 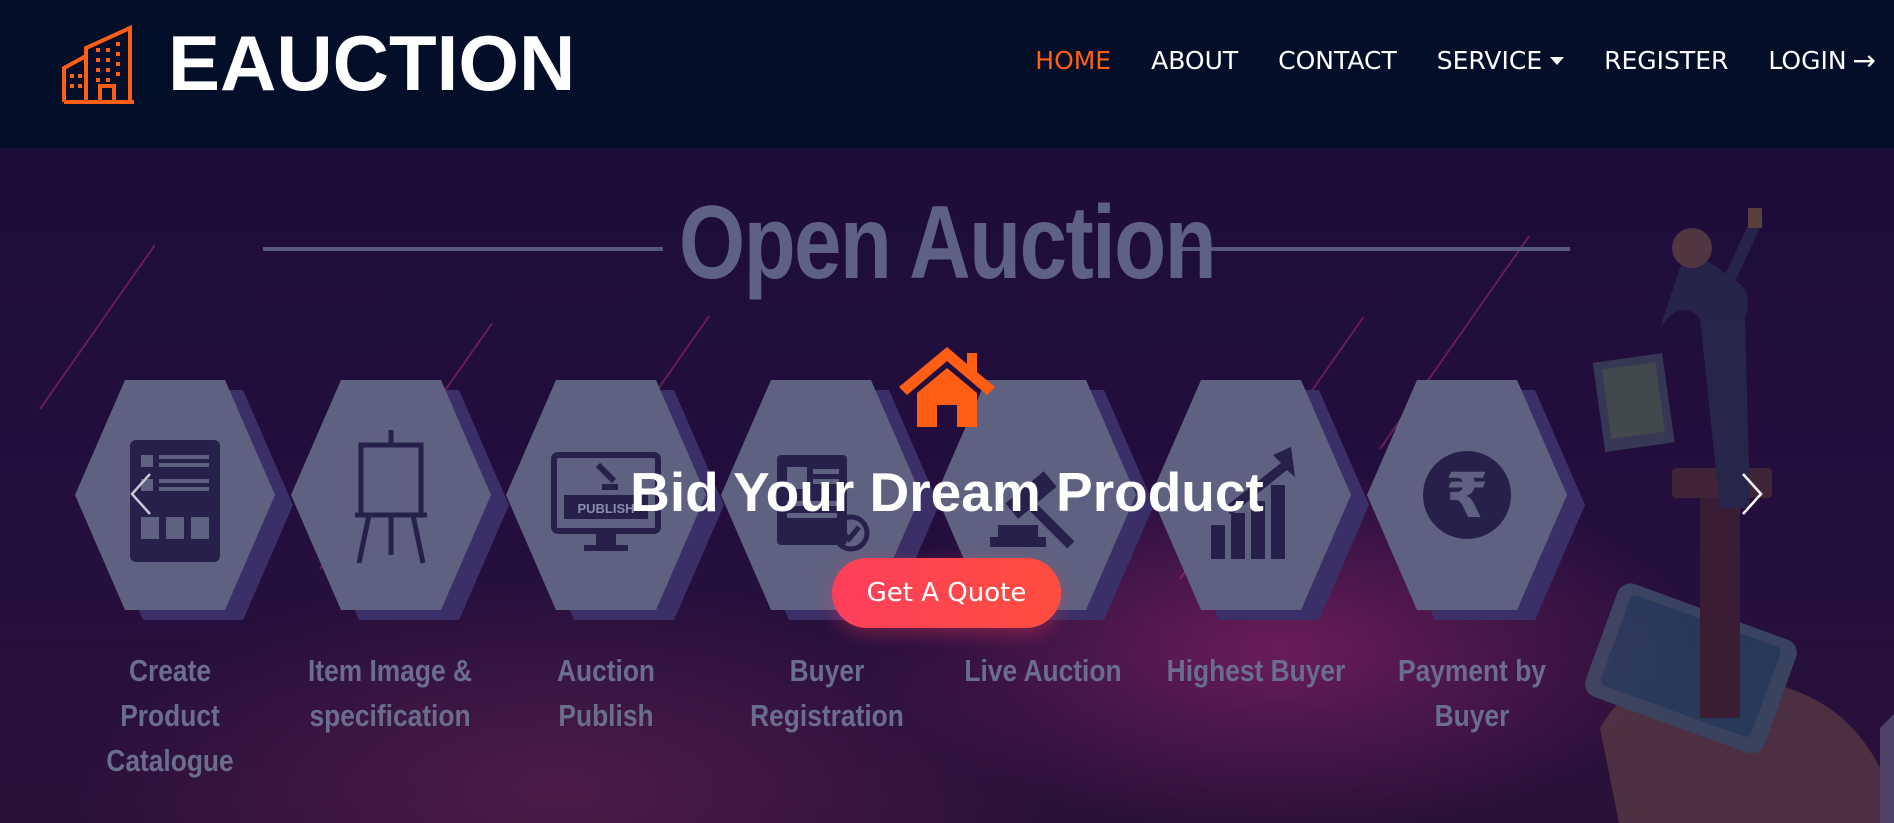 What do you see at coordinates (98, 64) in the screenshot?
I see `building-icon` at bounding box center [98, 64].